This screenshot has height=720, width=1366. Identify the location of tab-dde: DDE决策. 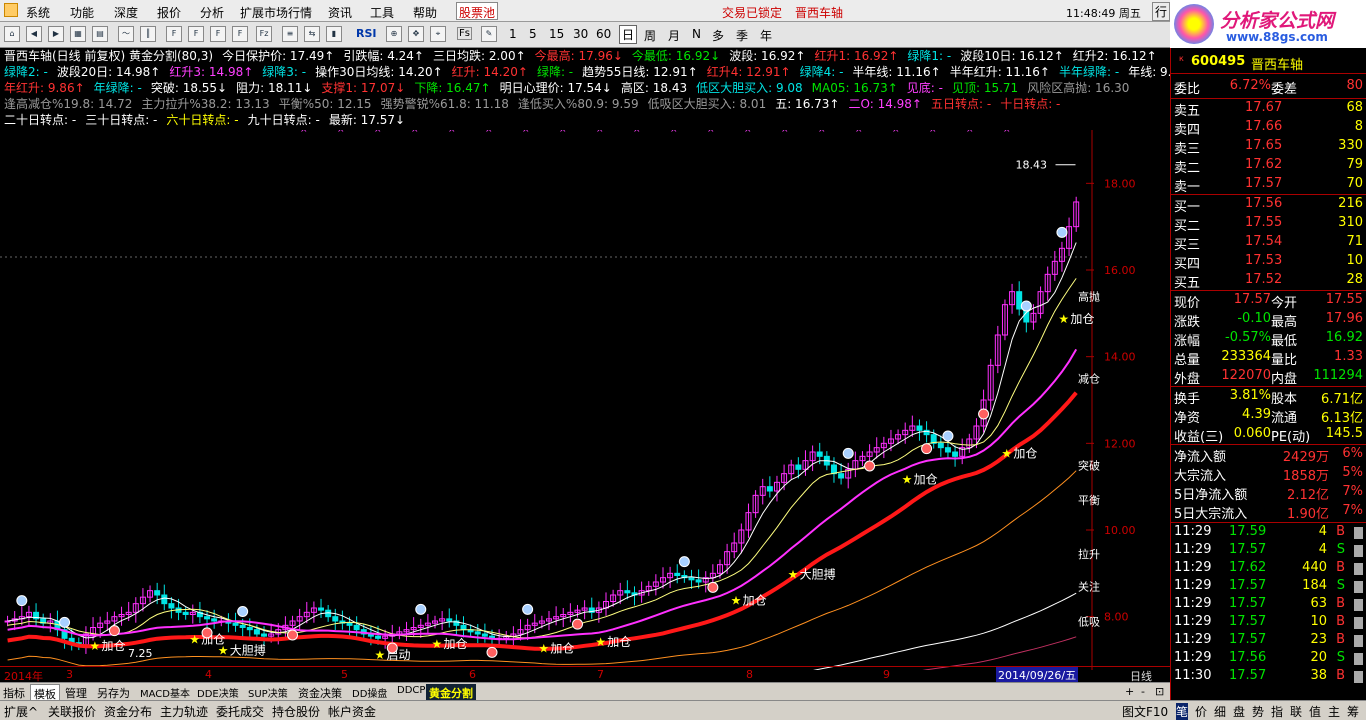
(218, 692).